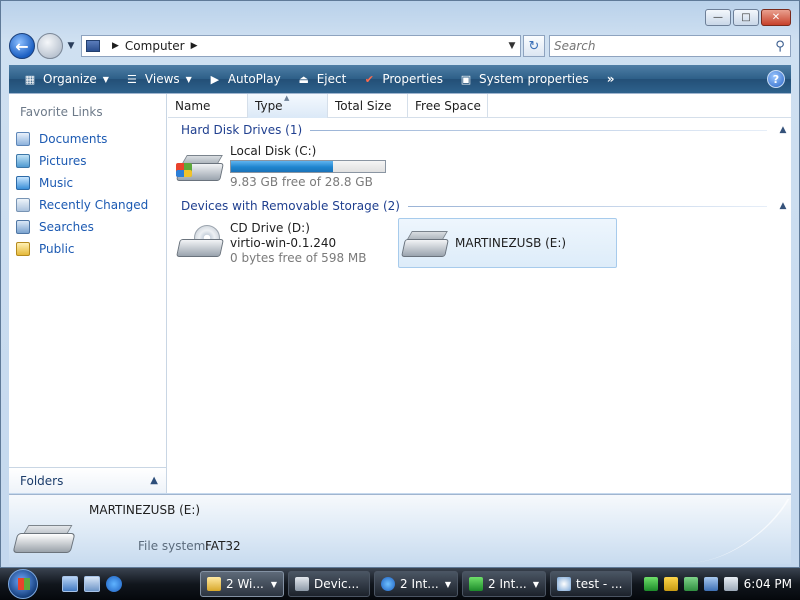  I want to click on sidebar-item-recently-changed: Recently Changed, so click(82, 205).